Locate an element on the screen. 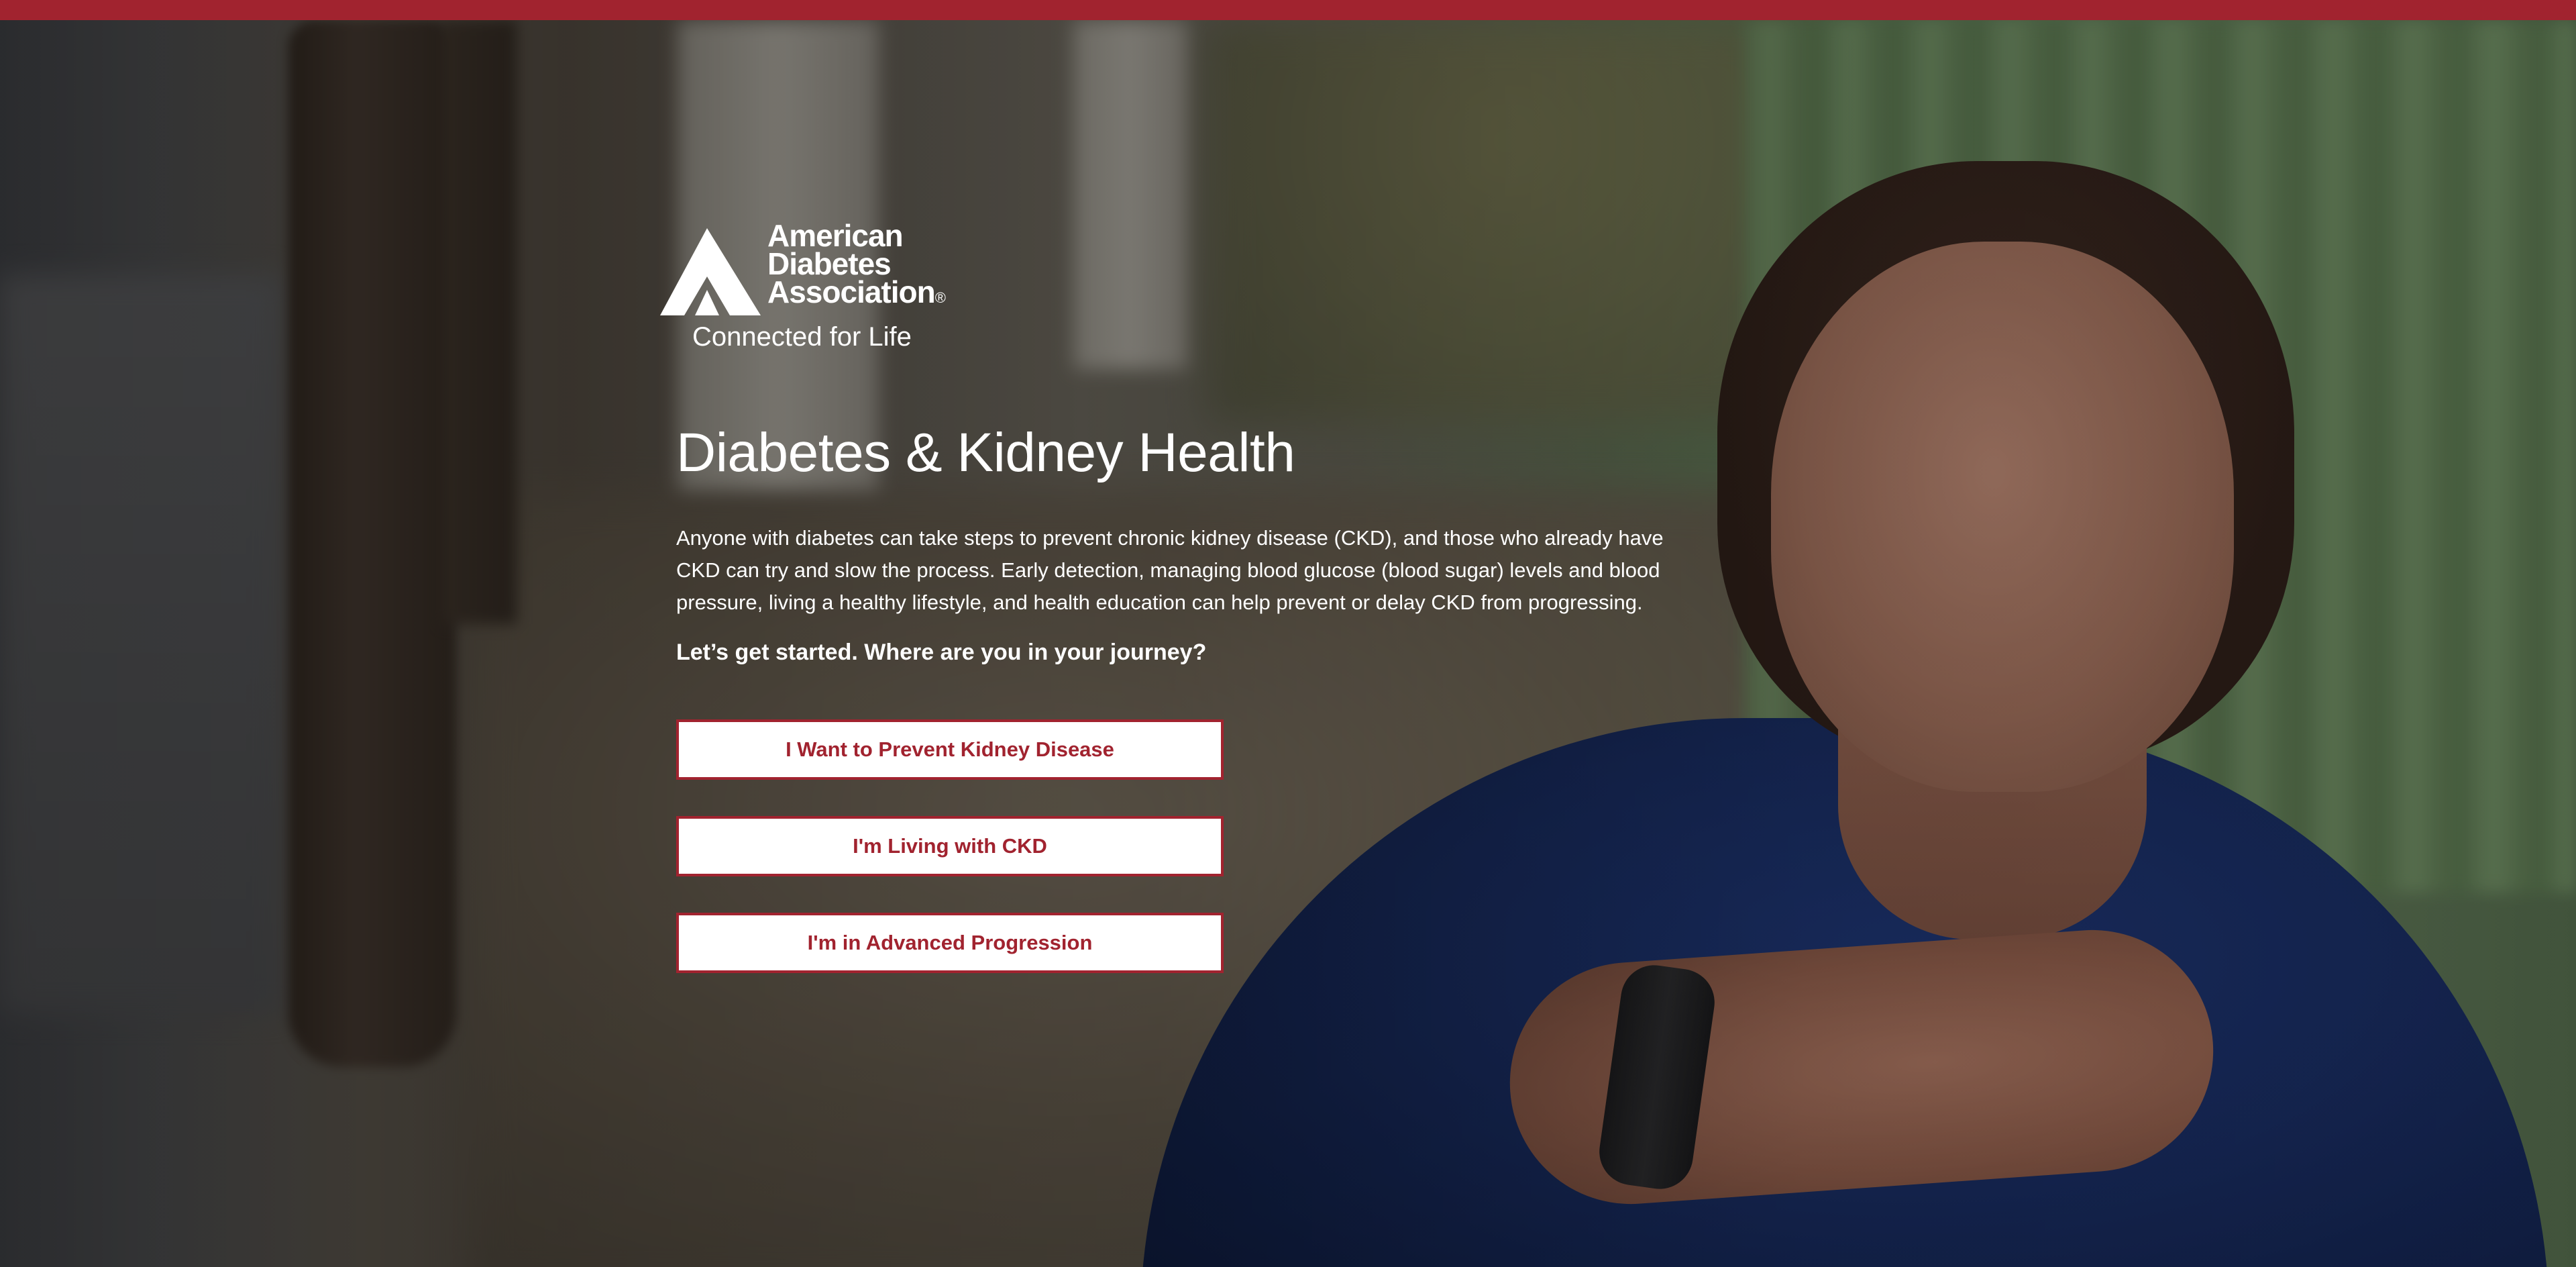  living-with-ckd-button: I'm Living with CKD is located at coordinates (950, 846).